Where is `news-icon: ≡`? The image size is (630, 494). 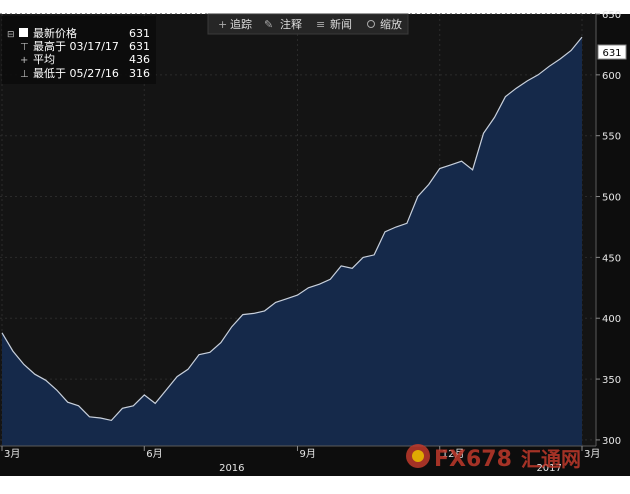
news-icon: ≡ is located at coordinates (320, 24).